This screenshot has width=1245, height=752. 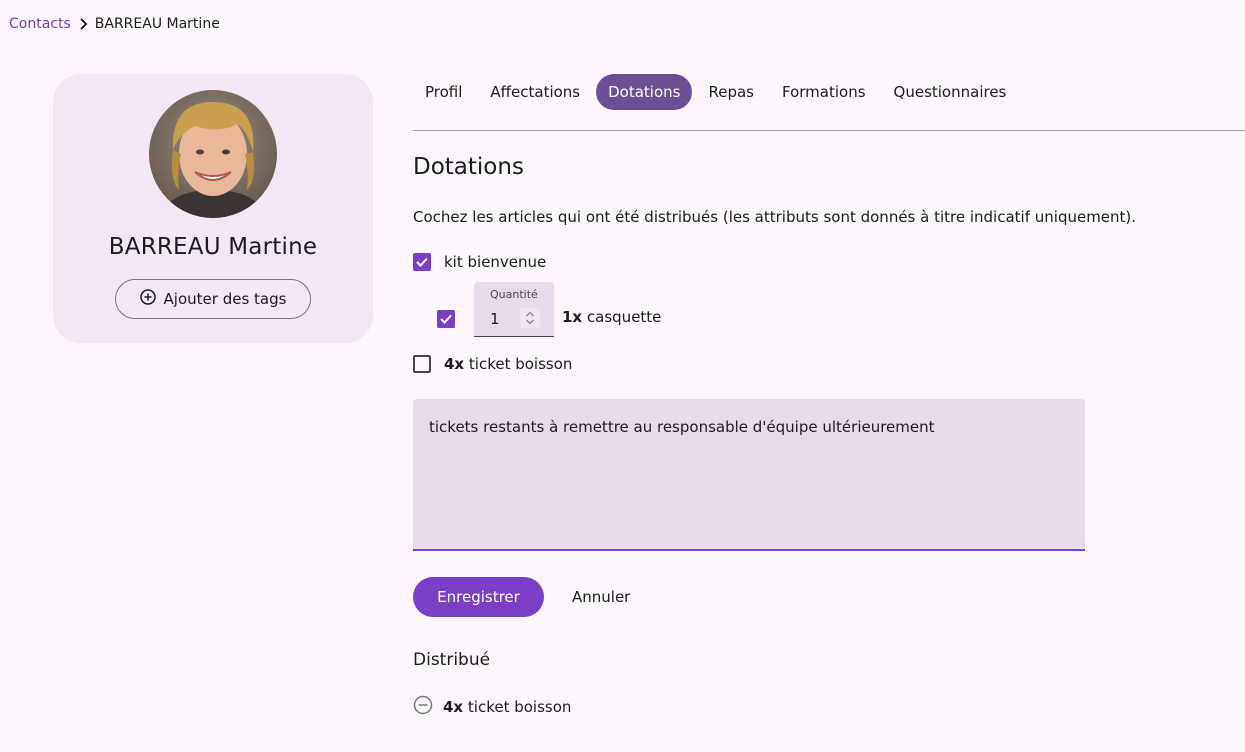 I want to click on tab-questionnaires: Questionnaires, so click(x=950, y=92).